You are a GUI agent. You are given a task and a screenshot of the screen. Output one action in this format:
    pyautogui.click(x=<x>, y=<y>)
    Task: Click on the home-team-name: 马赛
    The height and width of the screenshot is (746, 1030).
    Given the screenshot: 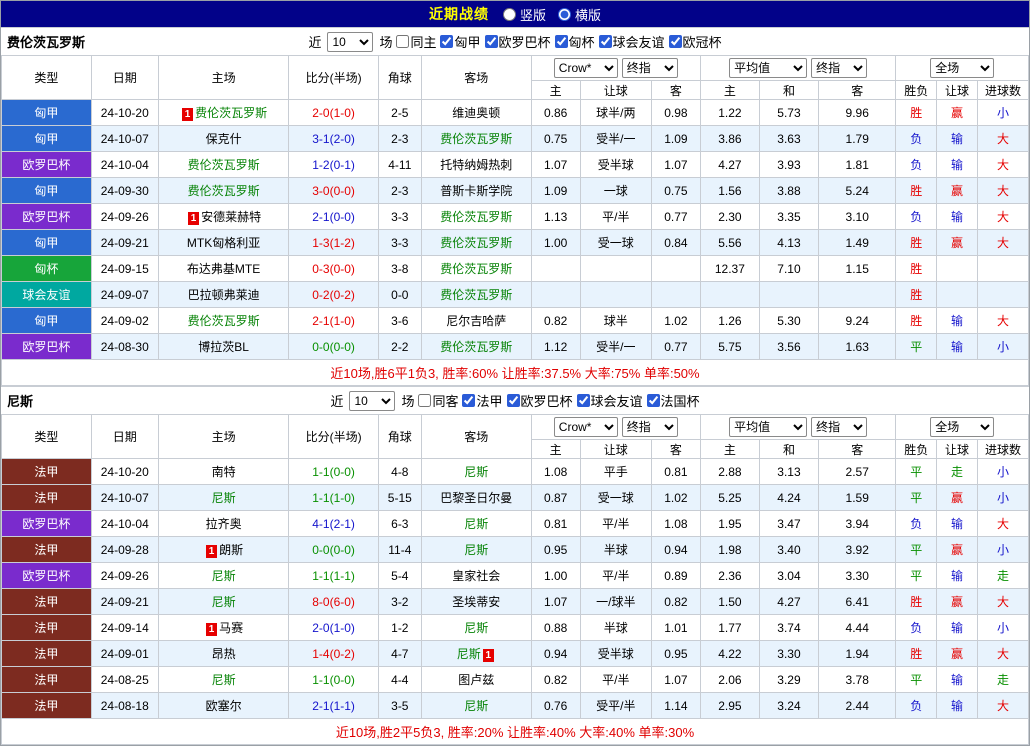 What is the action you would take?
    pyautogui.click(x=231, y=628)
    